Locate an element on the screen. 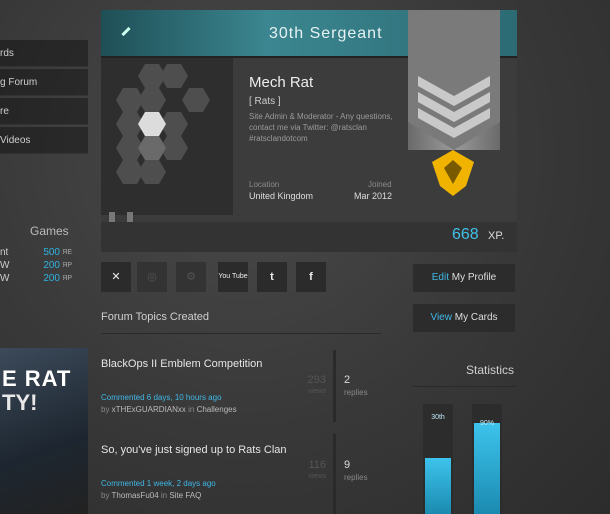 This screenshot has height=514, width=610. topics-heading: Forum Topics Created is located at coordinates (155, 317).